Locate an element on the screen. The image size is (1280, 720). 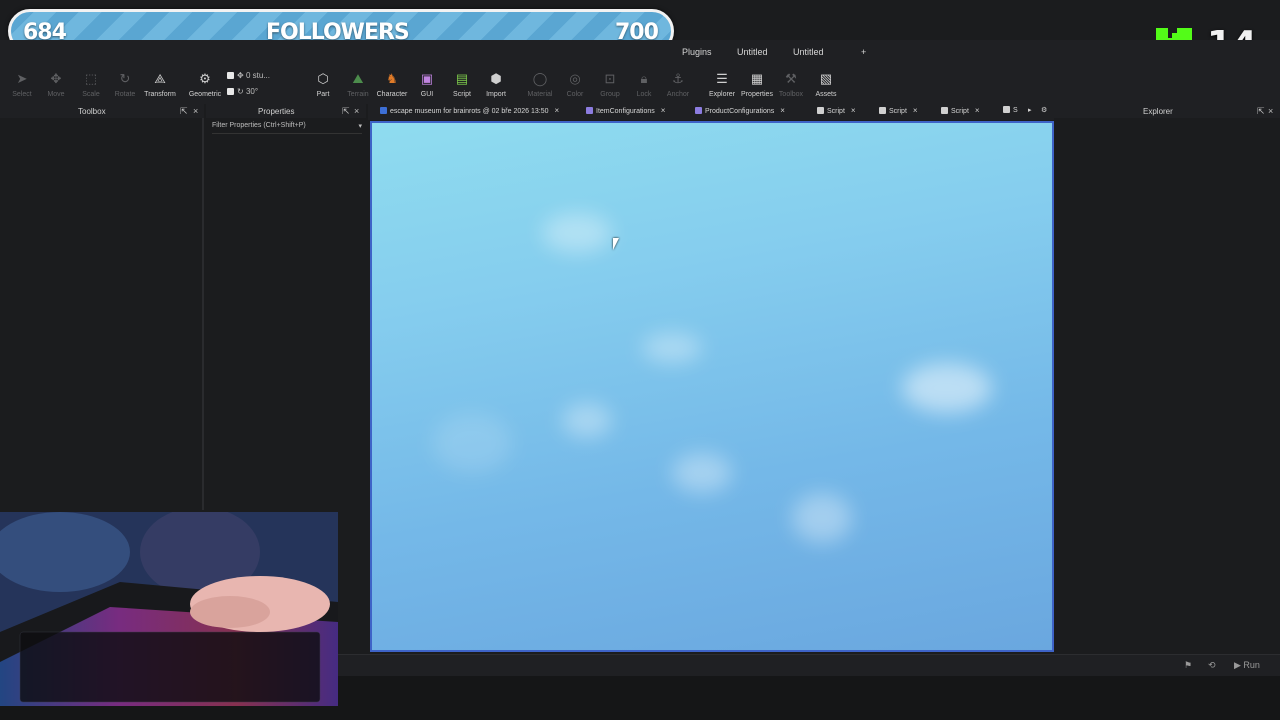
material-button: ◯ Material is located at coordinates (540, 84).